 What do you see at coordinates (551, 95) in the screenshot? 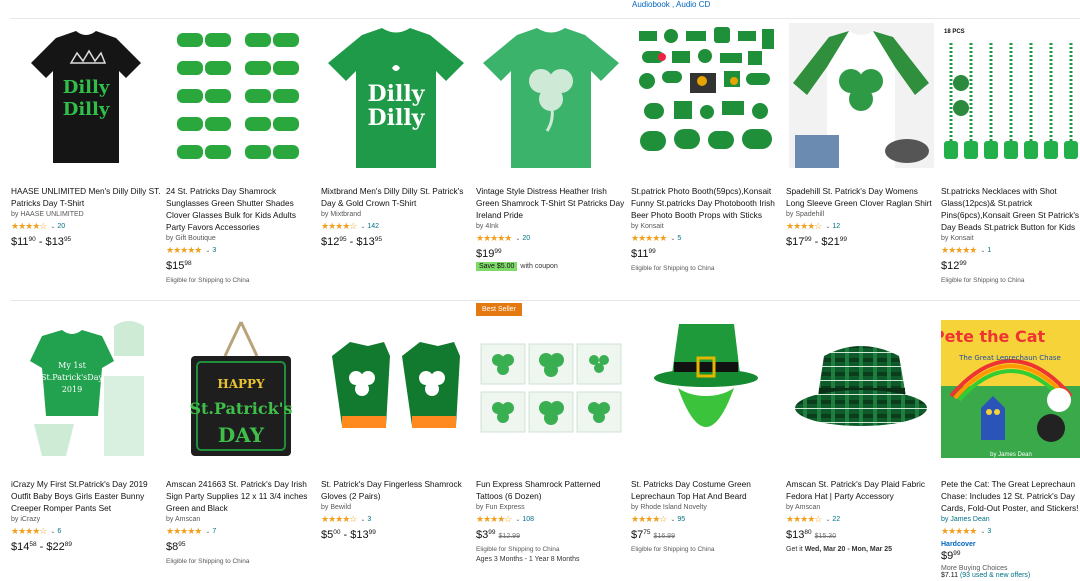
I see `product-image-tshirt` at bounding box center [551, 95].